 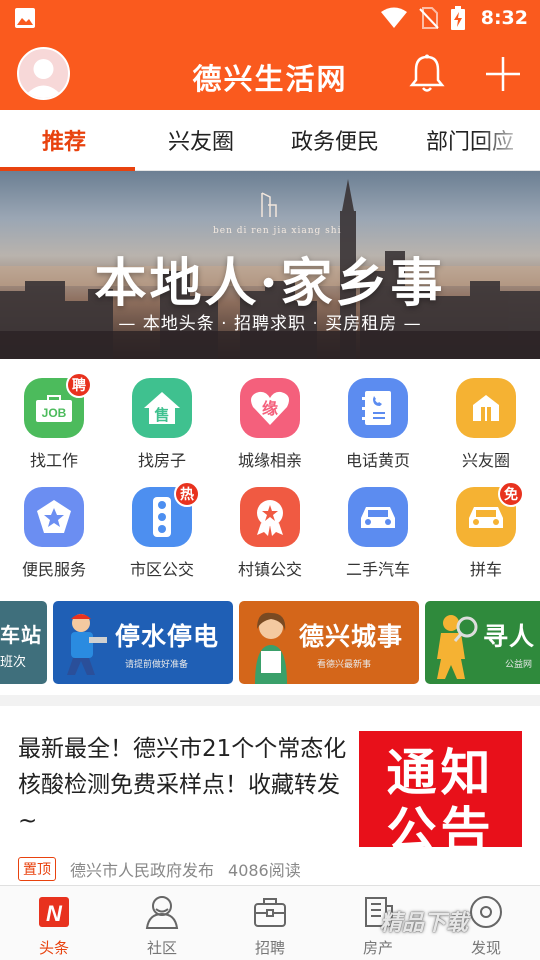 I want to click on compass-icon, so click(x=486, y=912).